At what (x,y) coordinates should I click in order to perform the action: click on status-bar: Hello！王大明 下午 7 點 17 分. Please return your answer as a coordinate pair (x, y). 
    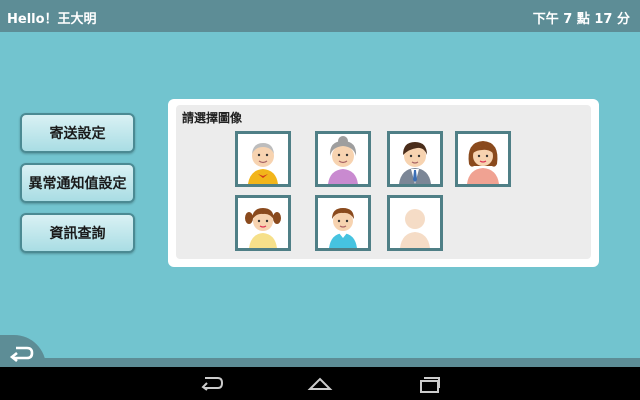
    Looking at the image, I should click on (320, 16).